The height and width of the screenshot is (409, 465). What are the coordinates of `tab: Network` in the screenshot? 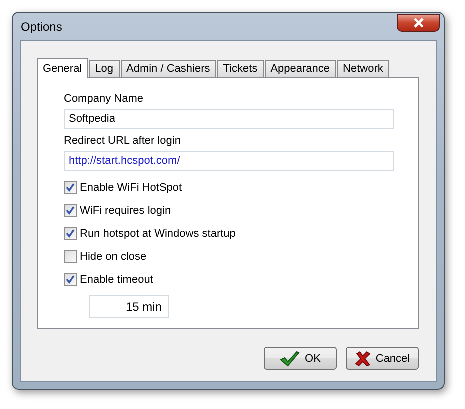 It's located at (363, 68).